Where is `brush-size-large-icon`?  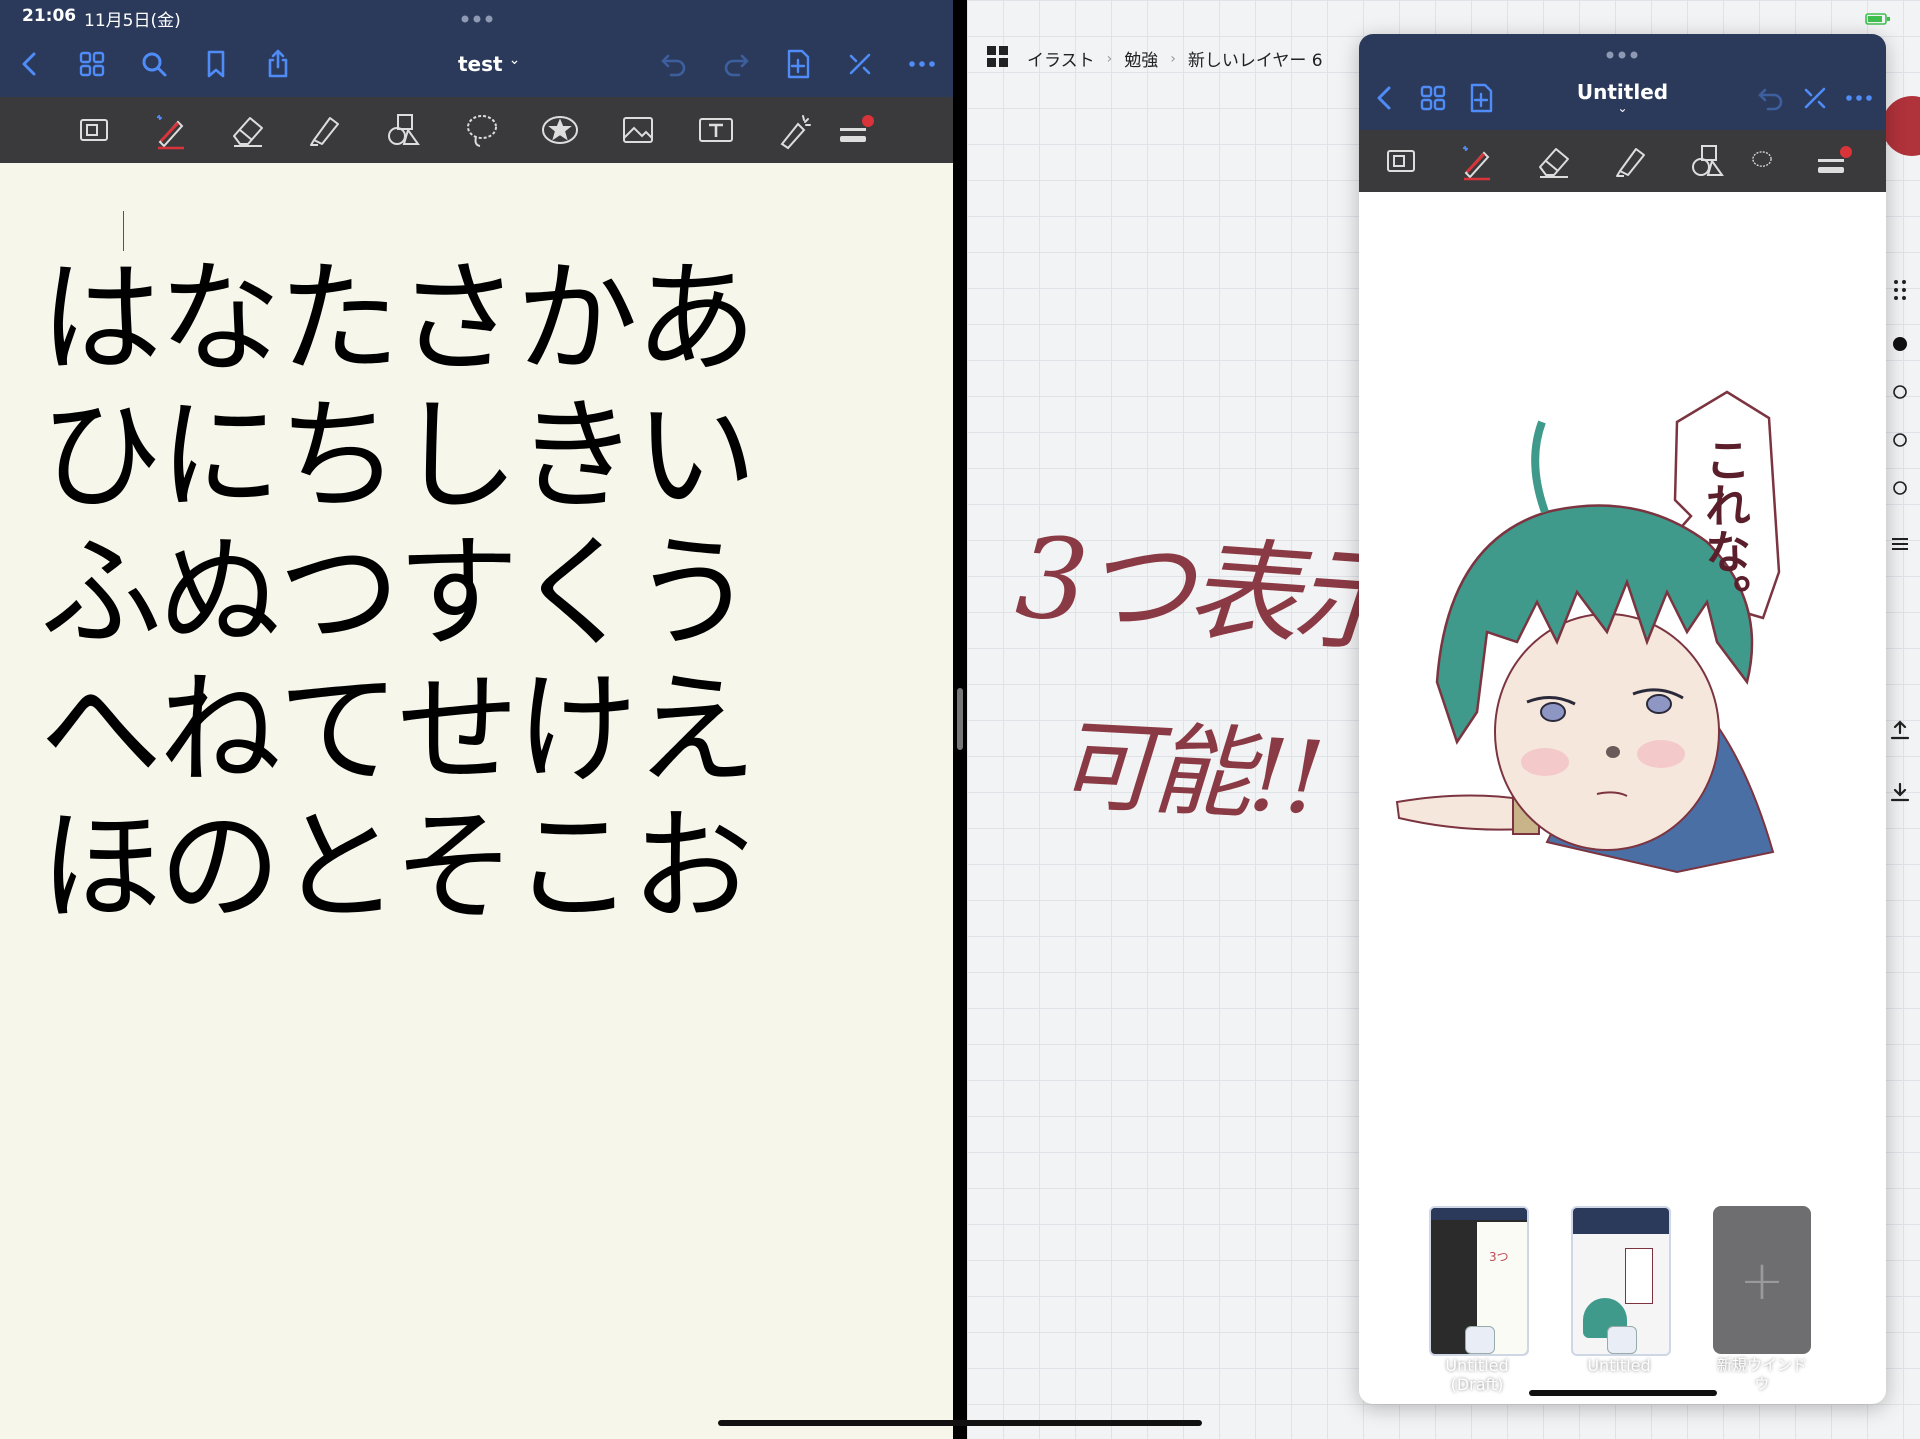 brush-size-large-icon is located at coordinates (1900, 344).